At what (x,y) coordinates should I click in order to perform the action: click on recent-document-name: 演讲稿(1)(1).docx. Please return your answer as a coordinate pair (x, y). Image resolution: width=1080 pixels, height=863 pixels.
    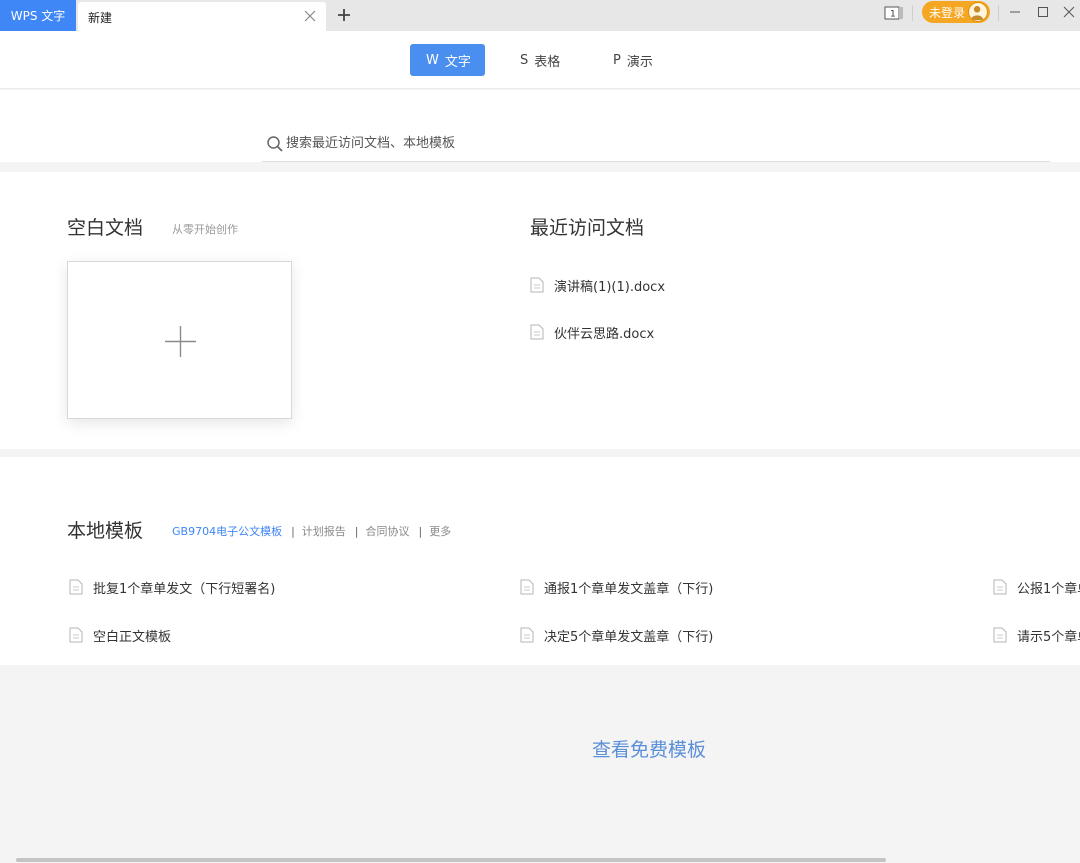
    Looking at the image, I should click on (610, 287).